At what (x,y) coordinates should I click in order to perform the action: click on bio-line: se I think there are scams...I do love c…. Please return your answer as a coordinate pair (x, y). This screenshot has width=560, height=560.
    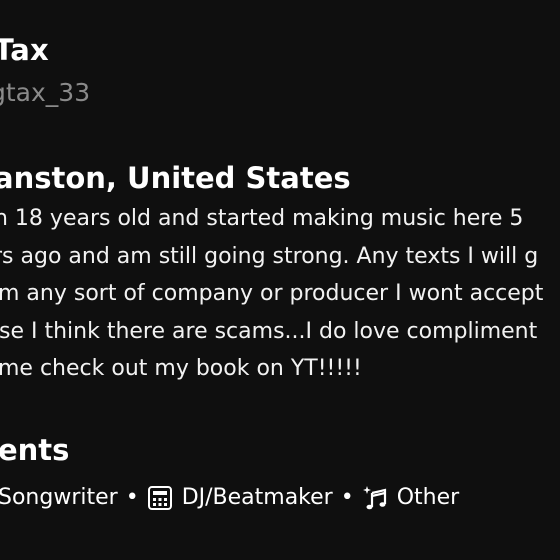
    Looking at the image, I should click on (280, 332).